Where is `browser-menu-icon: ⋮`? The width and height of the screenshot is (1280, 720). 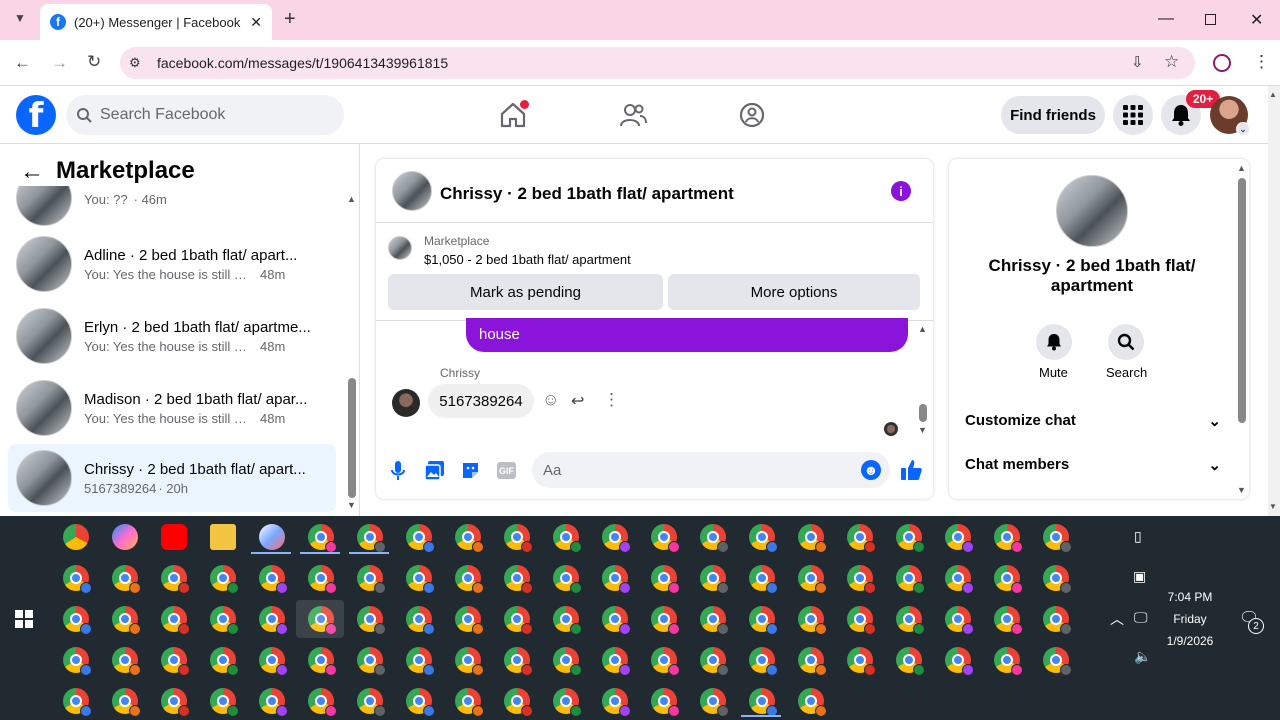 browser-menu-icon: ⋮ is located at coordinates (1261, 62).